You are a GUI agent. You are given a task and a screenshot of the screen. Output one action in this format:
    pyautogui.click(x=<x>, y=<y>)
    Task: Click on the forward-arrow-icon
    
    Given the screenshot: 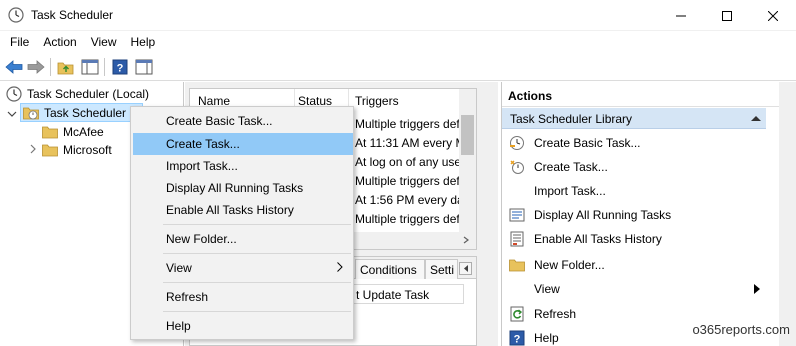 What is the action you would take?
    pyautogui.click(x=36, y=67)
    